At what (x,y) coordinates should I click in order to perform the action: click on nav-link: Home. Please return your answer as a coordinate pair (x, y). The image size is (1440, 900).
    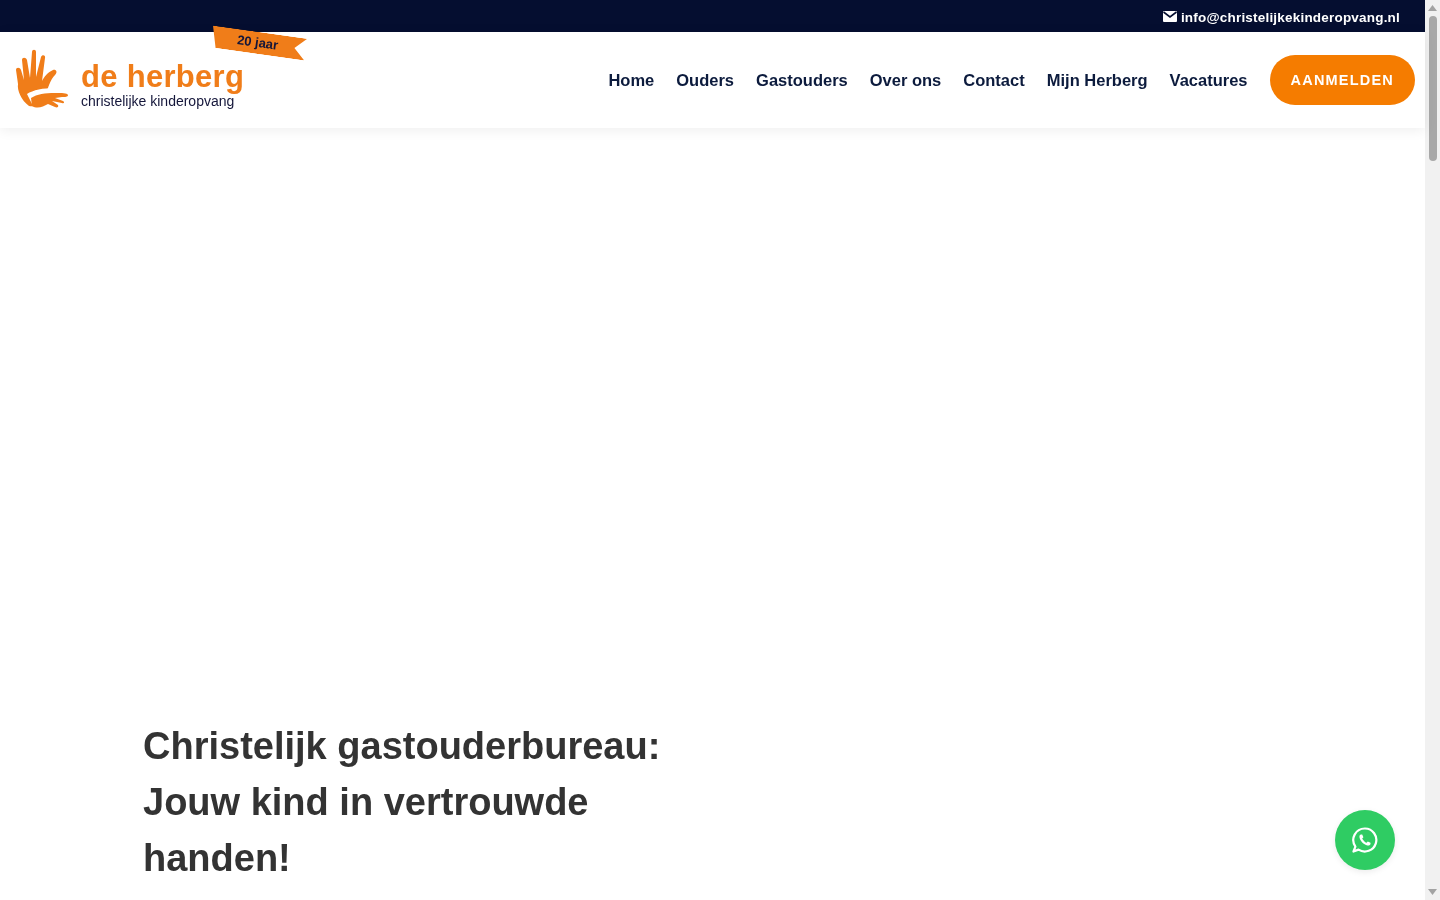
    Looking at the image, I should click on (631, 80).